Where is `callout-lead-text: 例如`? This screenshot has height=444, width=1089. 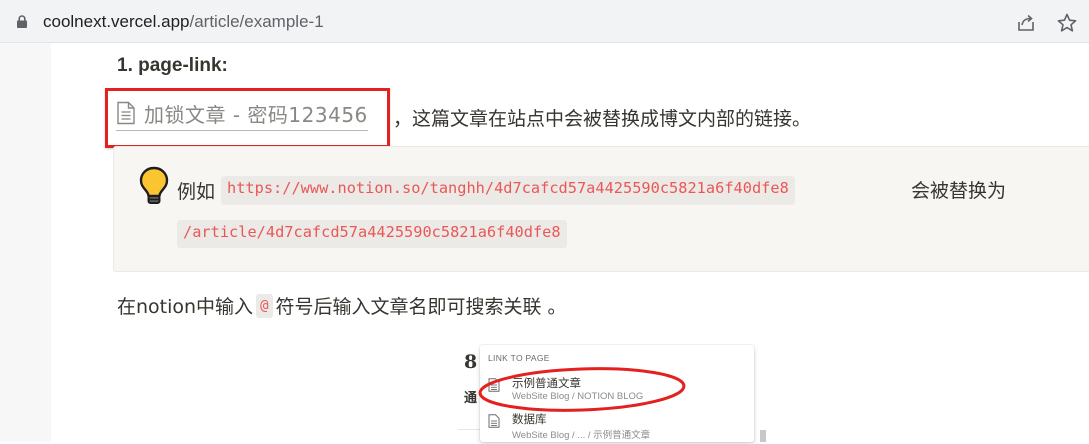
callout-lead-text: 例如 is located at coordinates (196, 192).